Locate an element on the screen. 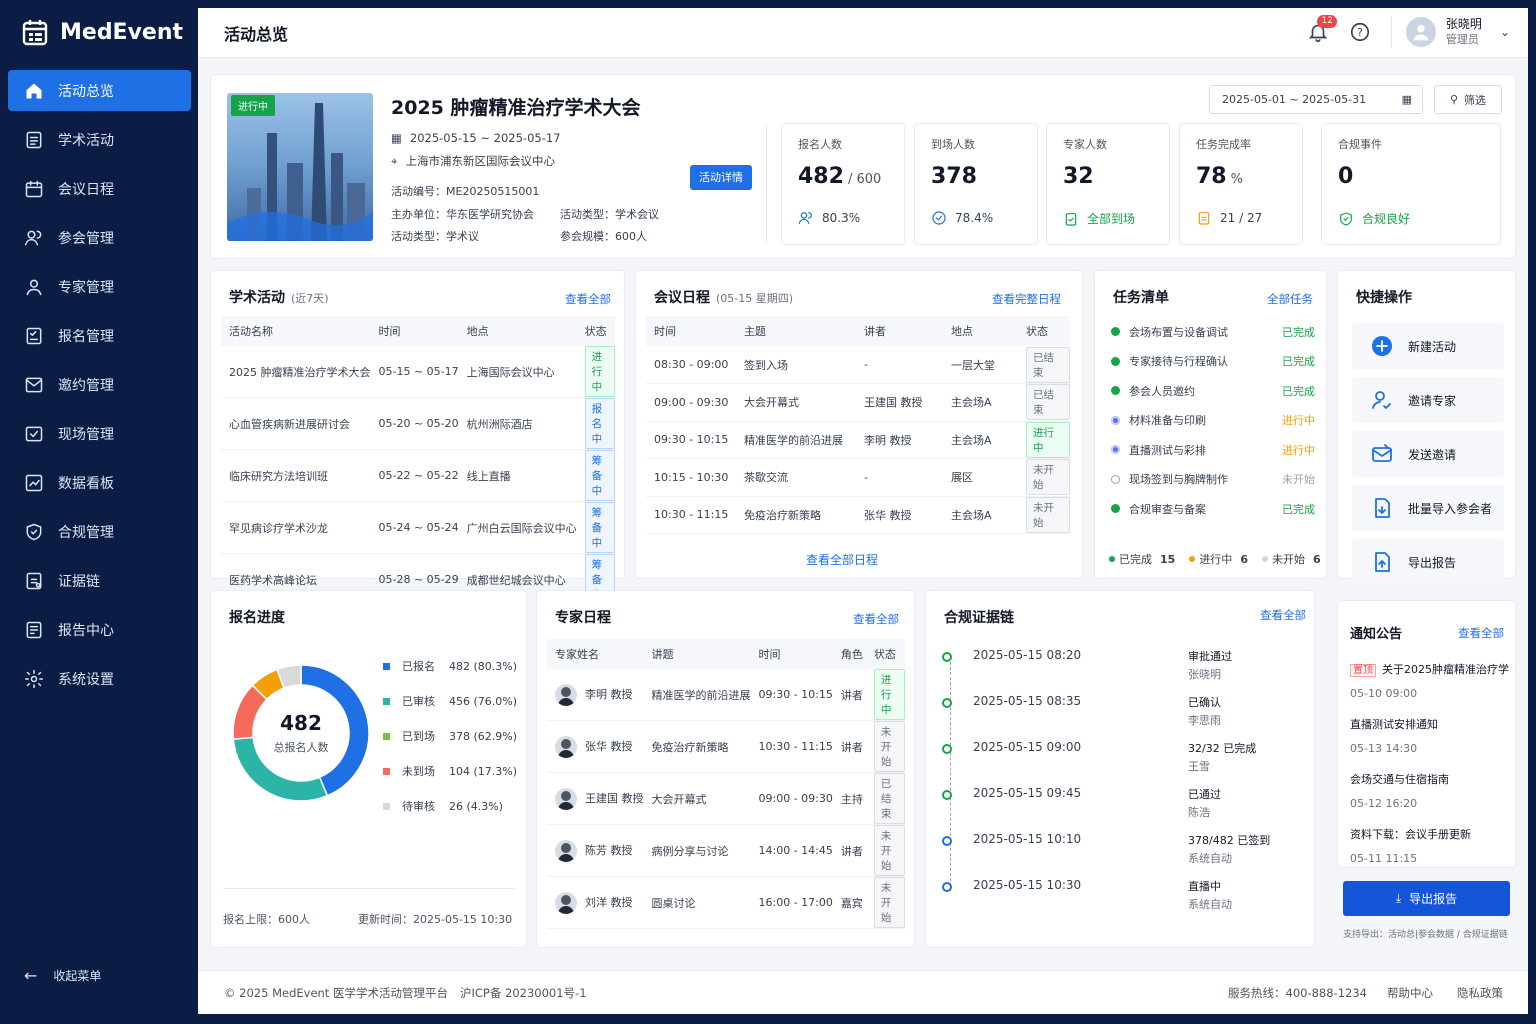 The height and width of the screenshot is (1024, 1536). task-item: 专家接待与行程确认 已完成 is located at coordinates (1213, 362).